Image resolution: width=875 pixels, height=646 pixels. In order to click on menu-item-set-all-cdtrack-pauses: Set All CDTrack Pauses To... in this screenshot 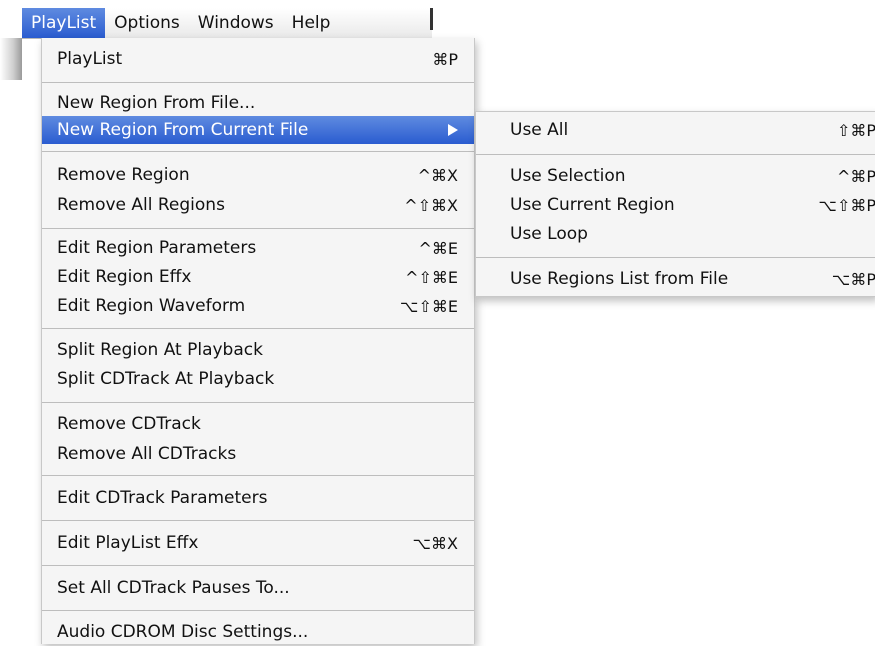, I will do `click(258, 588)`.